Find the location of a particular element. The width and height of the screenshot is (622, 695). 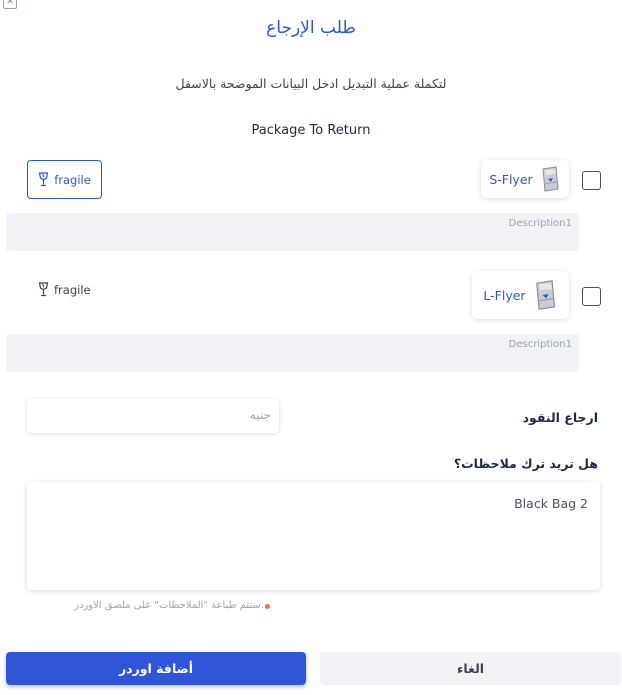

package-name: L-Flyer is located at coordinates (504, 295).